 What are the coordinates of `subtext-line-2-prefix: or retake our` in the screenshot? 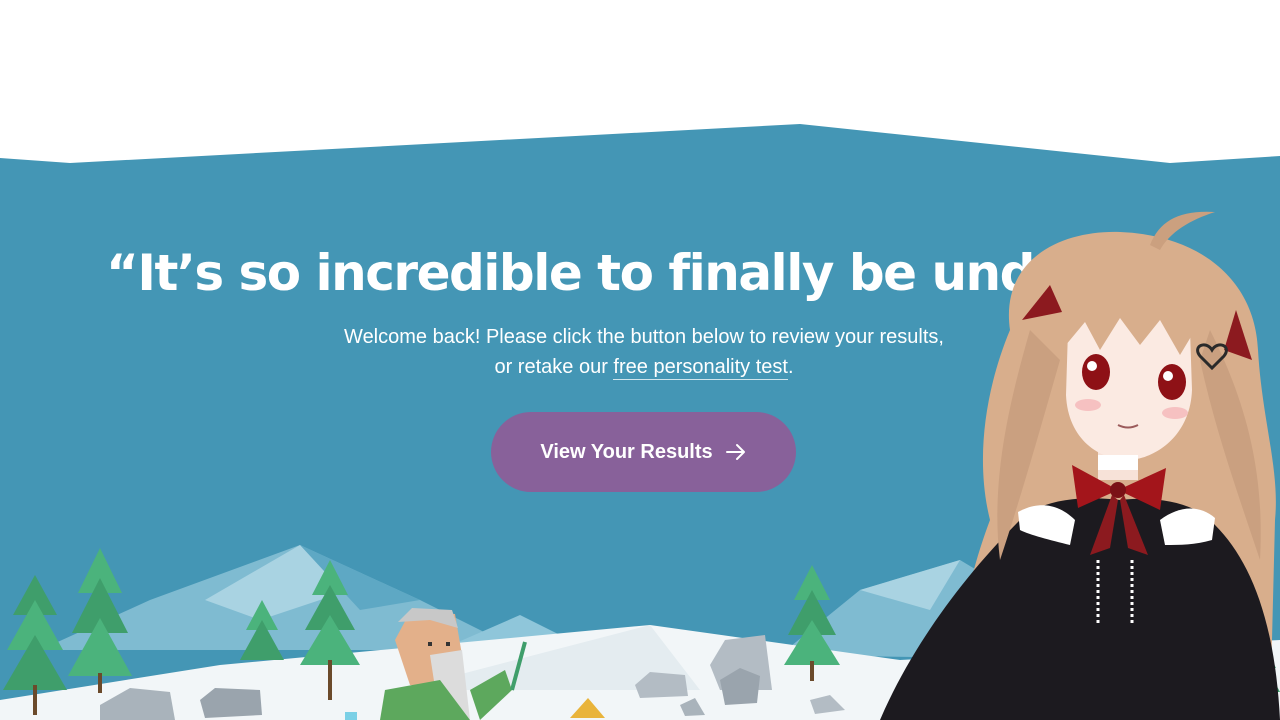 It's located at (554, 367).